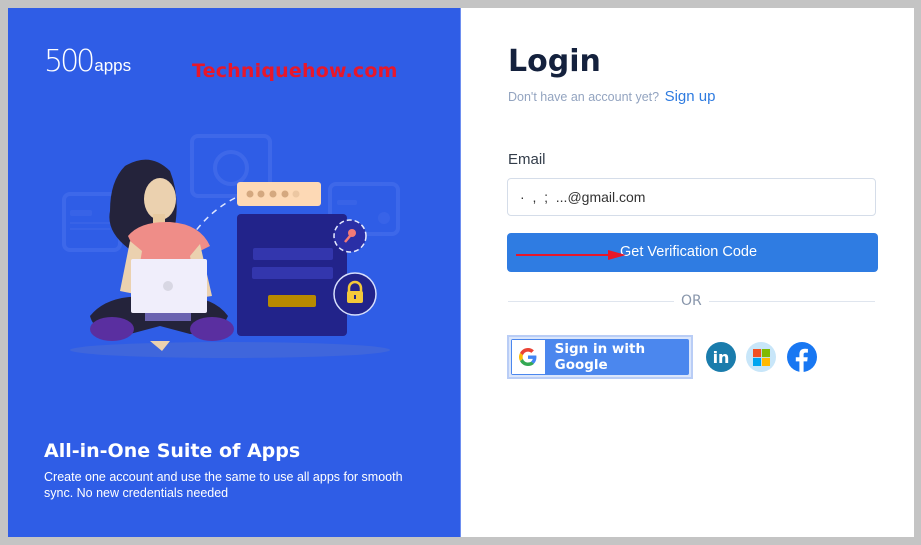 The height and width of the screenshot is (545, 921). I want to click on divider-text: OR, so click(691, 301).